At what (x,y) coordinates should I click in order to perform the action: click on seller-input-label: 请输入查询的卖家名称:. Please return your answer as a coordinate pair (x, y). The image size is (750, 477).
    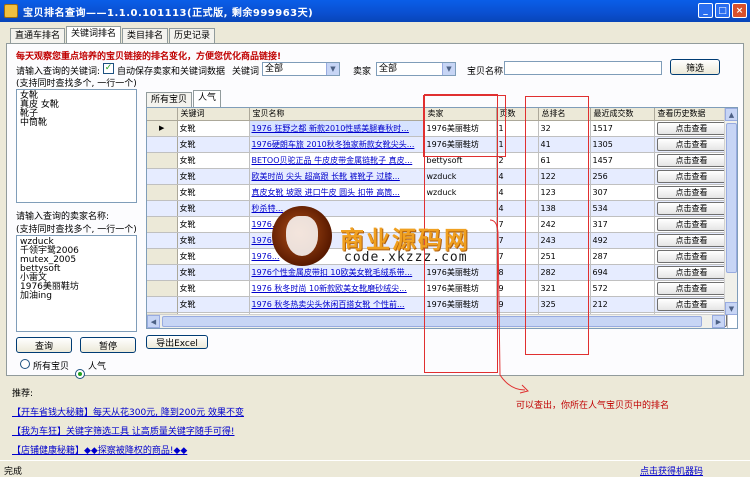
    Looking at the image, I should click on (63, 217).